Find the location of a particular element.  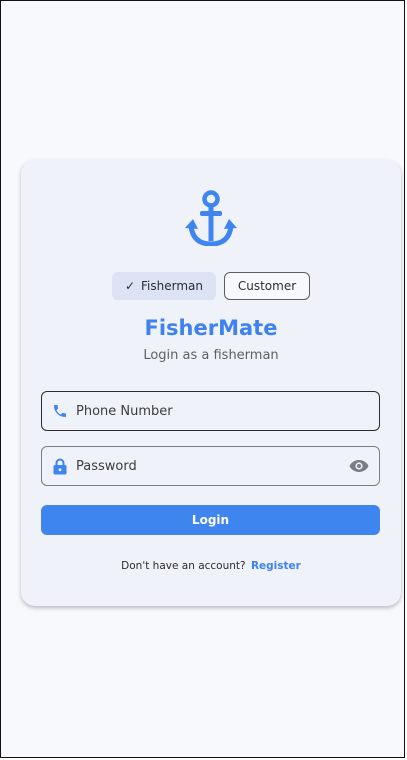

app-title: FisherMate is located at coordinates (211, 328).